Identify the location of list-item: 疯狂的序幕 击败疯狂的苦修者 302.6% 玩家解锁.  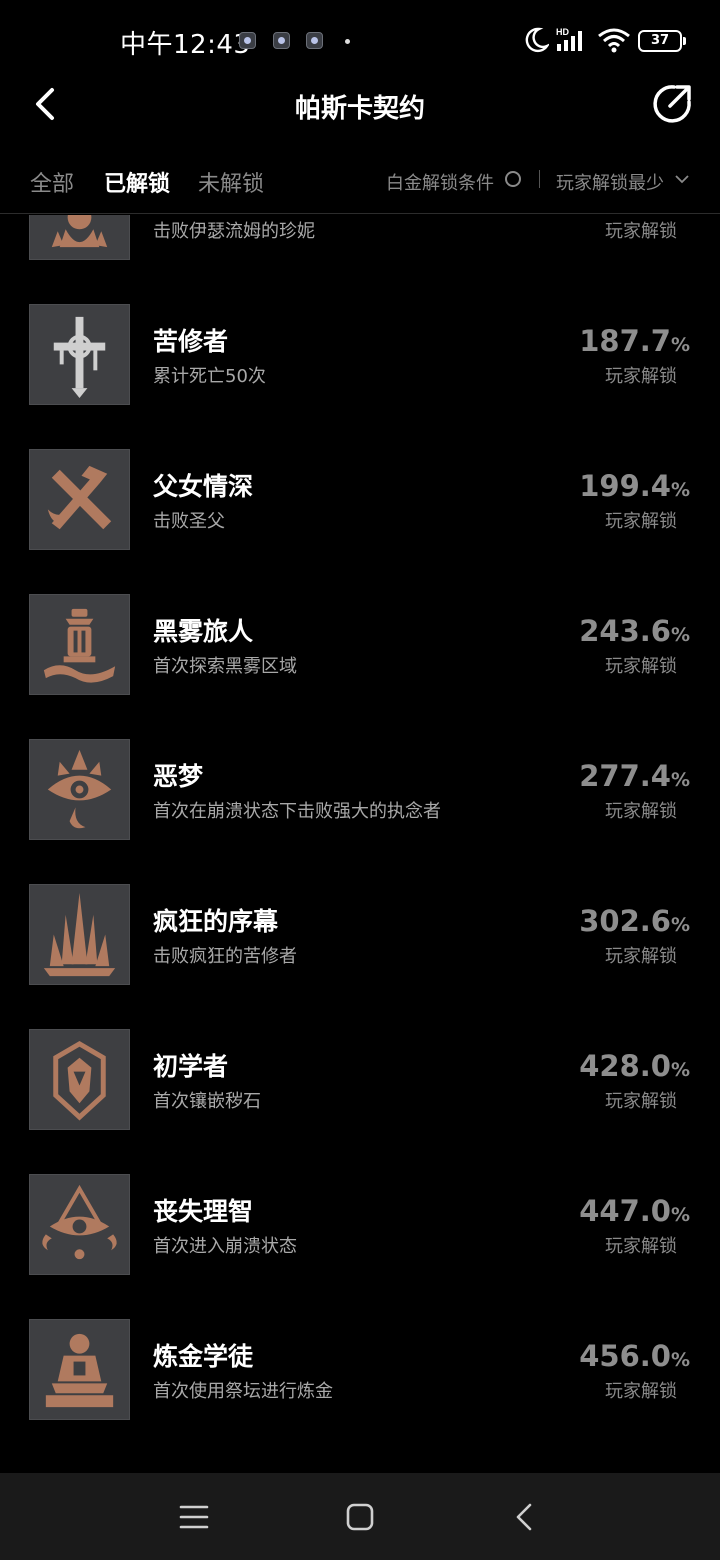
(360, 935).